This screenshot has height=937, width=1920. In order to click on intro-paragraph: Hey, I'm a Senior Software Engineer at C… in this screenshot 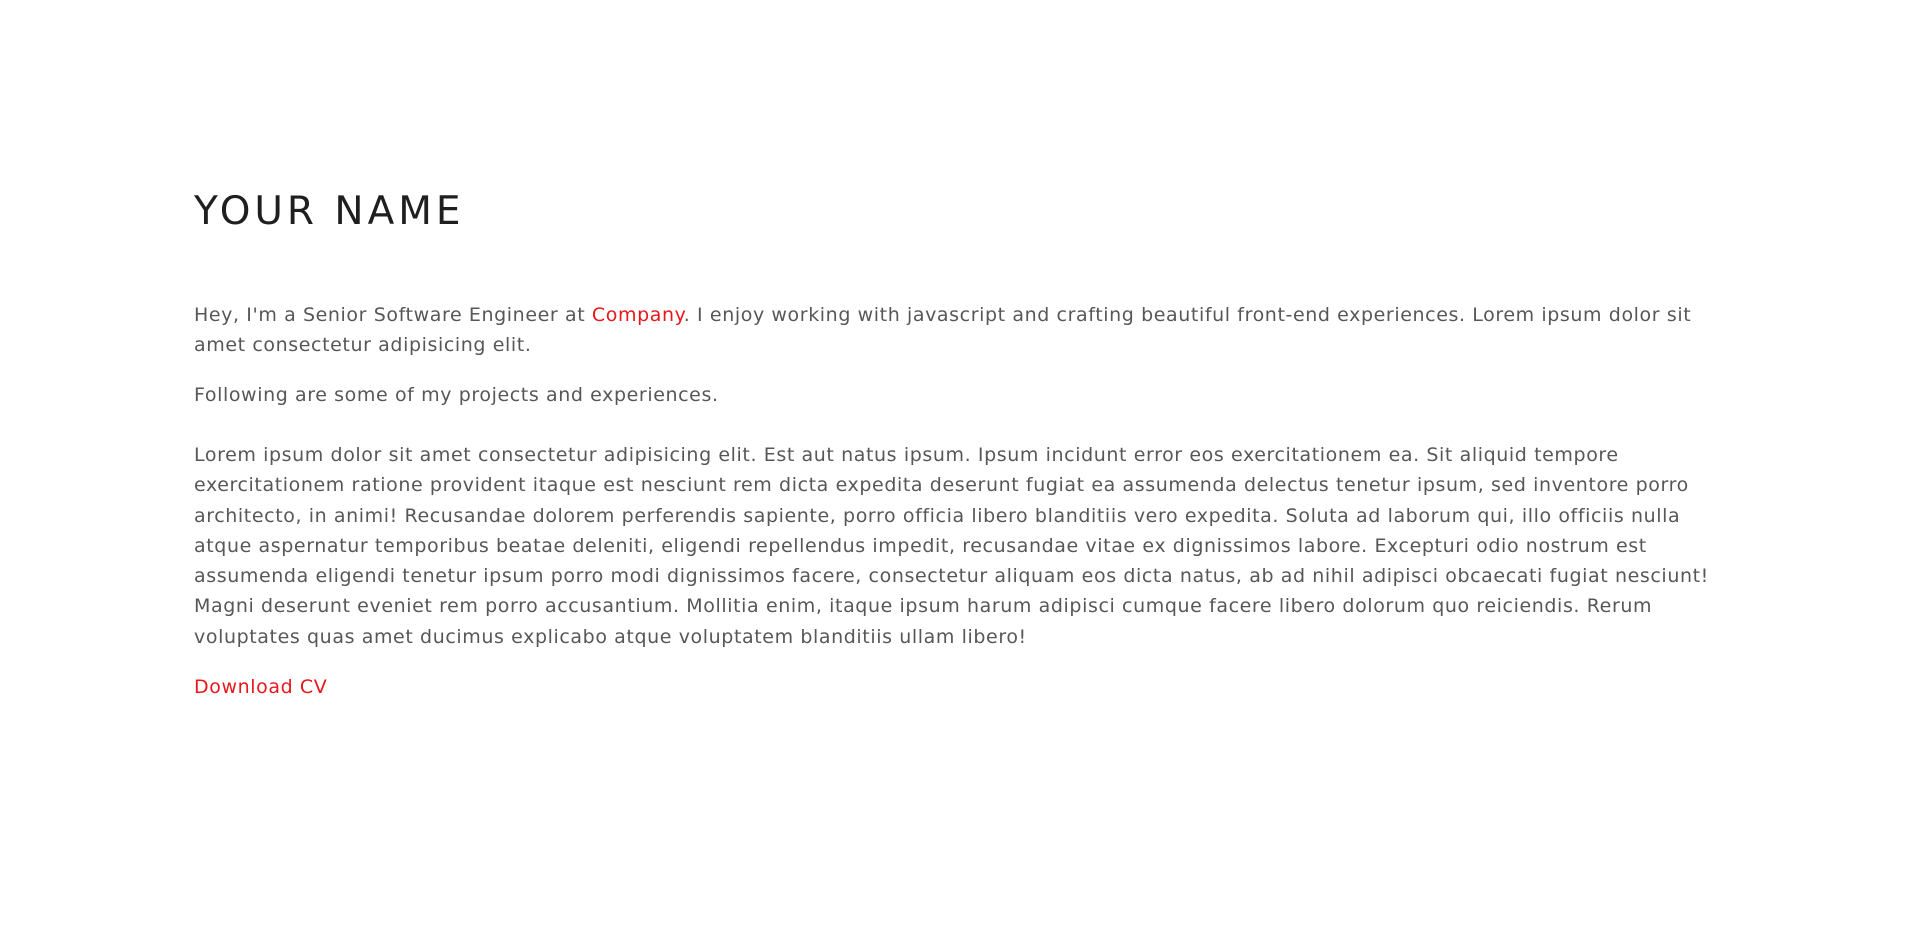, I will do `click(964, 330)`.